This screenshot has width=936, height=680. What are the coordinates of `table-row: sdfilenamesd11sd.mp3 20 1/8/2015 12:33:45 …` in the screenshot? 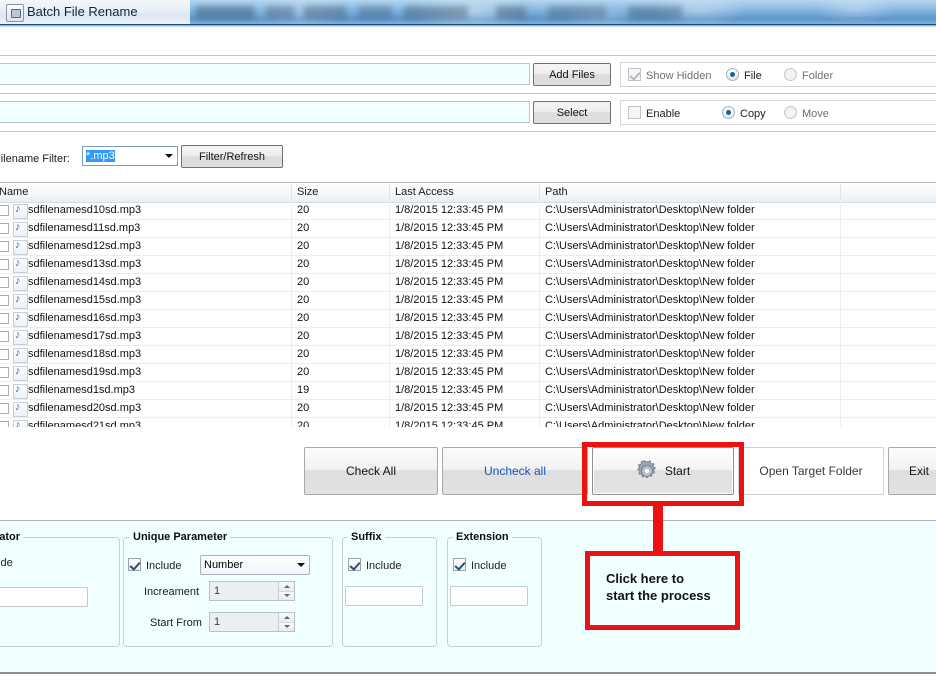 It's located at (468, 229).